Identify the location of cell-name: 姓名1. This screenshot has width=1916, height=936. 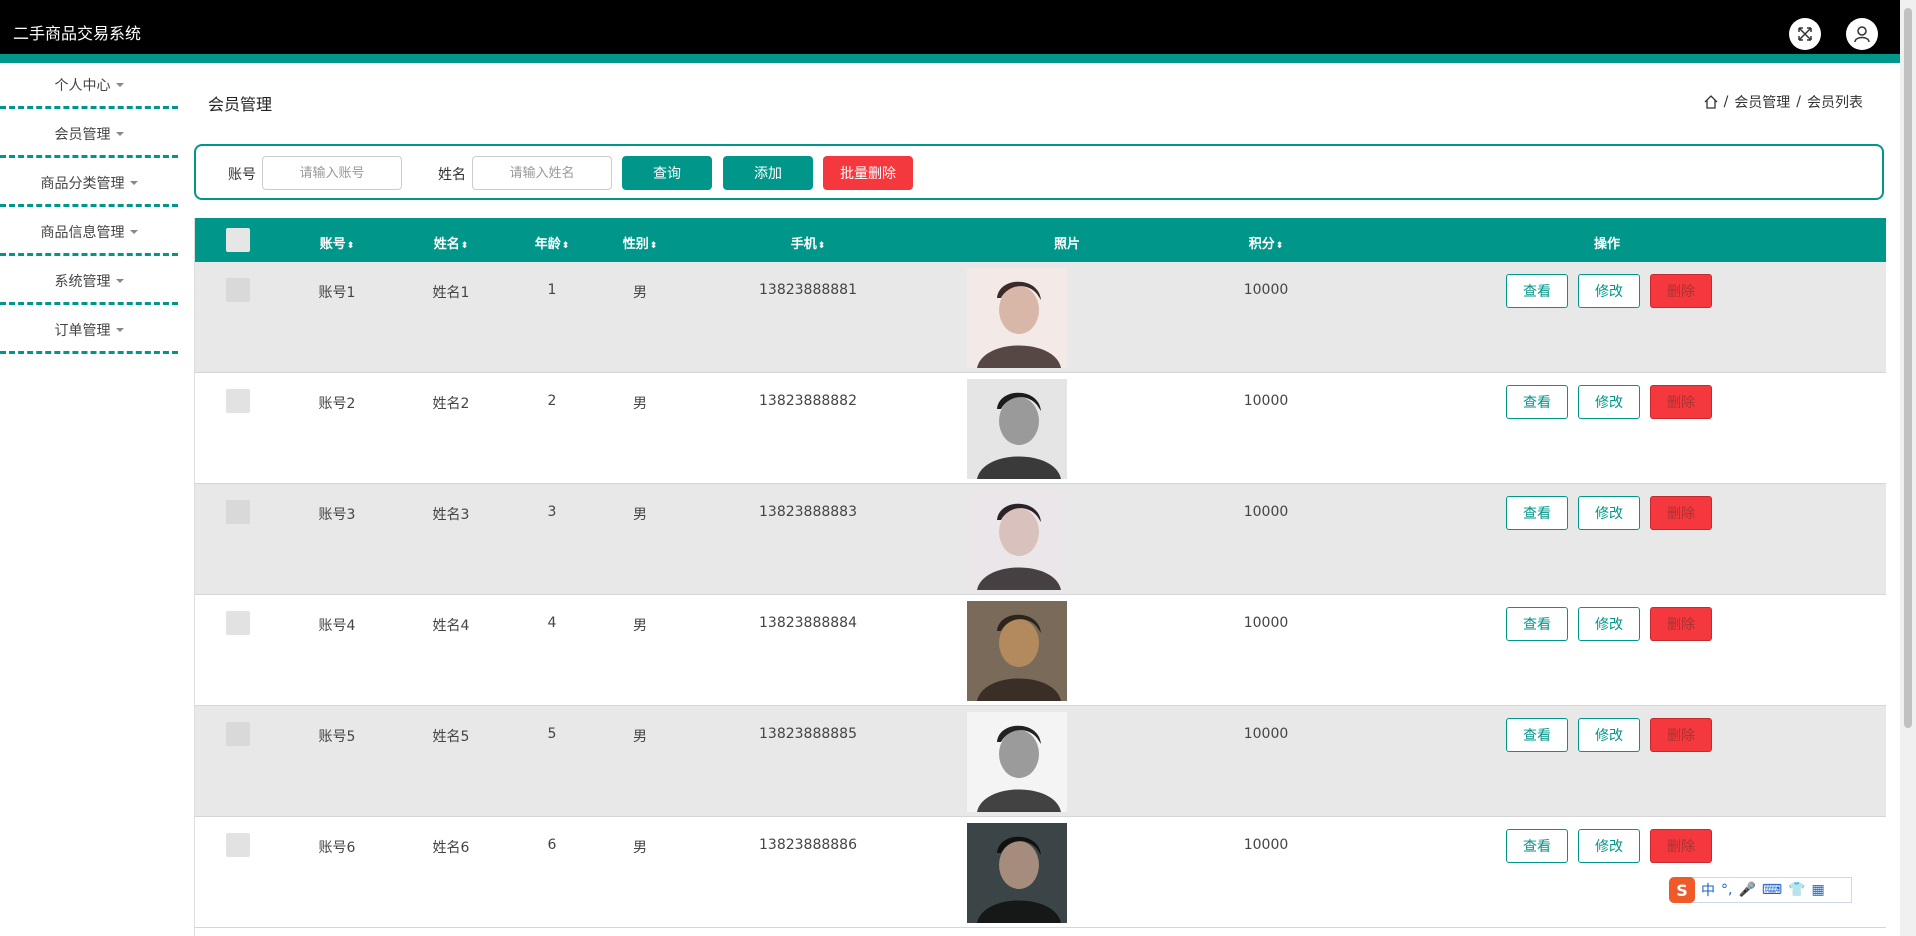
(451, 293).